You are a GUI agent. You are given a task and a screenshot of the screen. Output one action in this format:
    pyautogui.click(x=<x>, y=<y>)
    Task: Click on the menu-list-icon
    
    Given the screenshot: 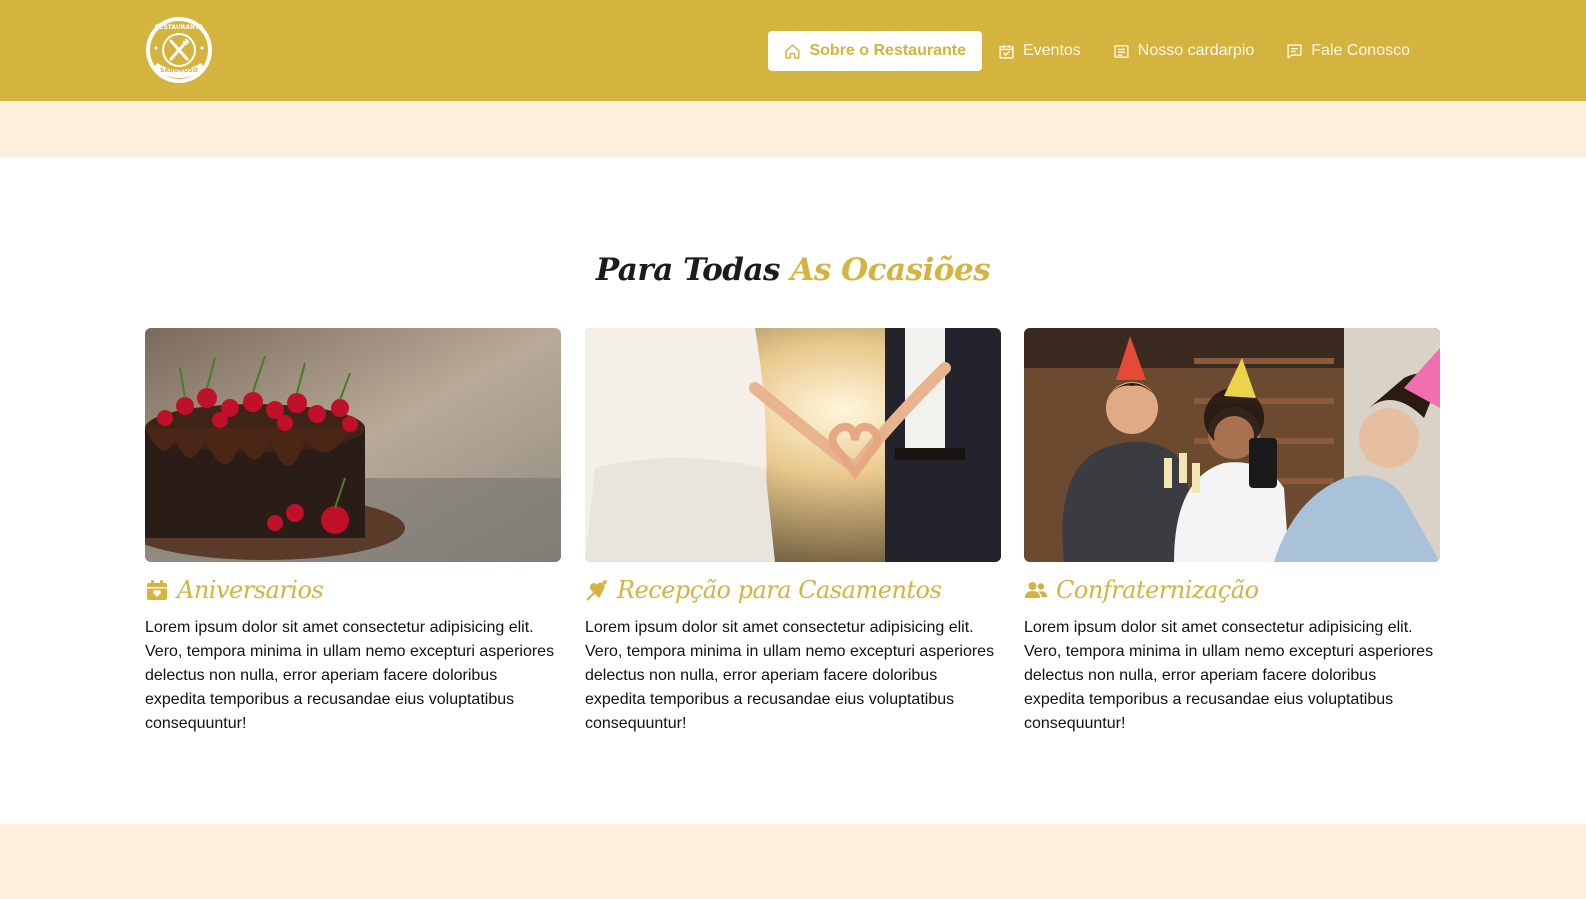 What is the action you would take?
    pyautogui.click(x=1121, y=51)
    